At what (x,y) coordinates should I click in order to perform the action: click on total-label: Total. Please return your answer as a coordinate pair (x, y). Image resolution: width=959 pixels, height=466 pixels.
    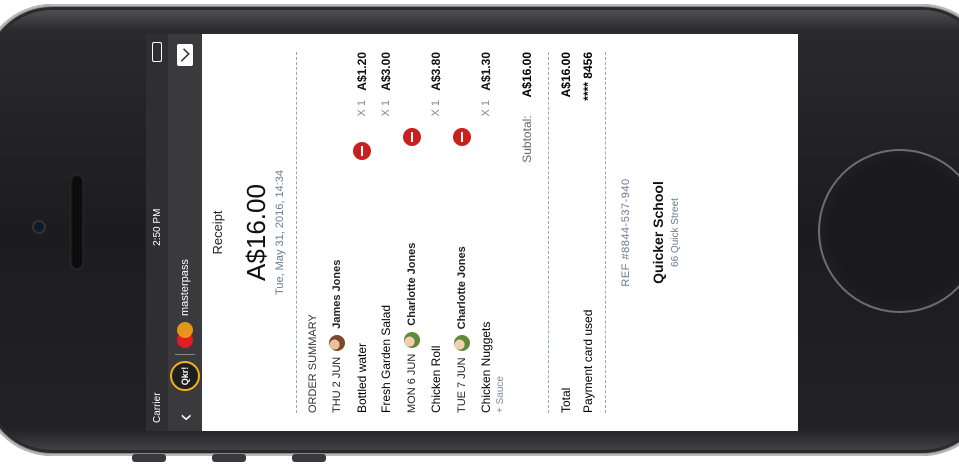
    Looking at the image, I should click on (566, 400).